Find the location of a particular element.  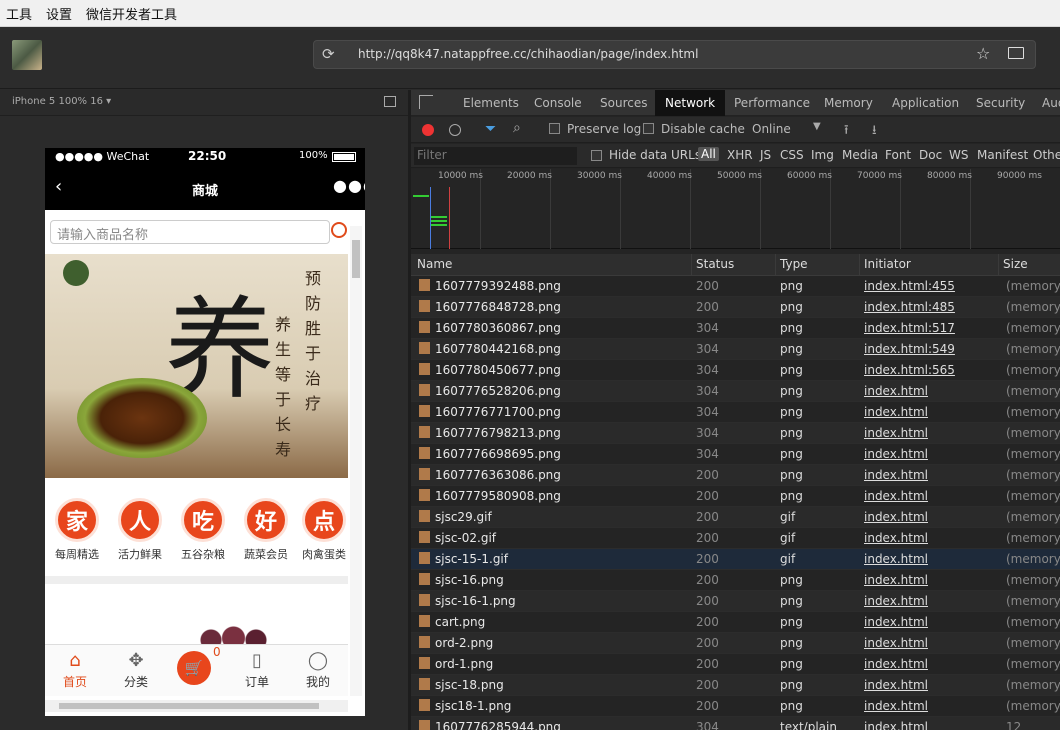

filter-font: Font is located at coordinates (898, 155).